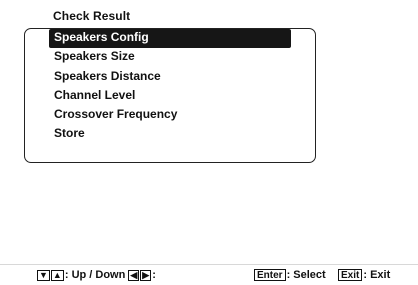  Describe the element at coordinates (170, 134) in the screenshot. I see `menu-item-store: Store` at that location.